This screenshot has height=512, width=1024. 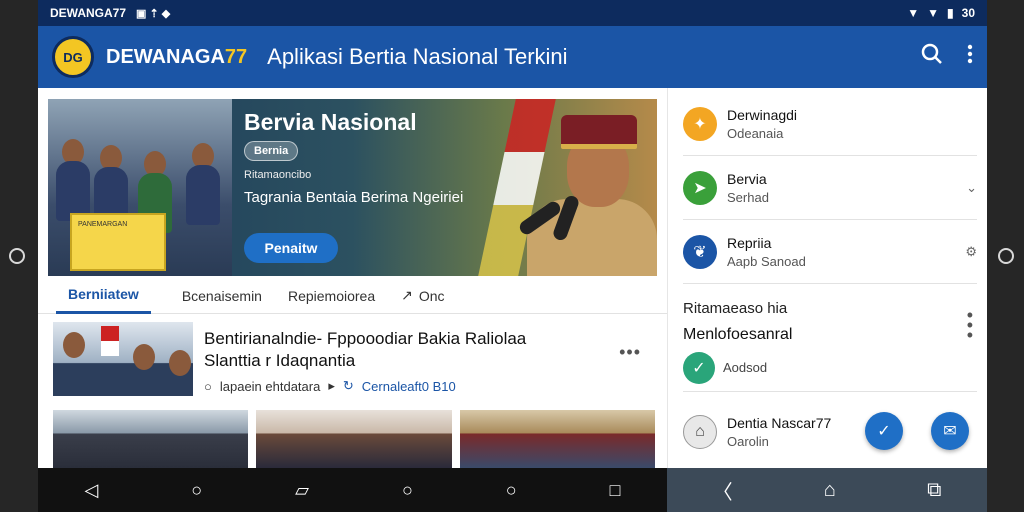 What do you see at coordinates (749, 242) in the screenshot?
I see `sidebar-item-title: Repriia` at bounding box center [749, 242].